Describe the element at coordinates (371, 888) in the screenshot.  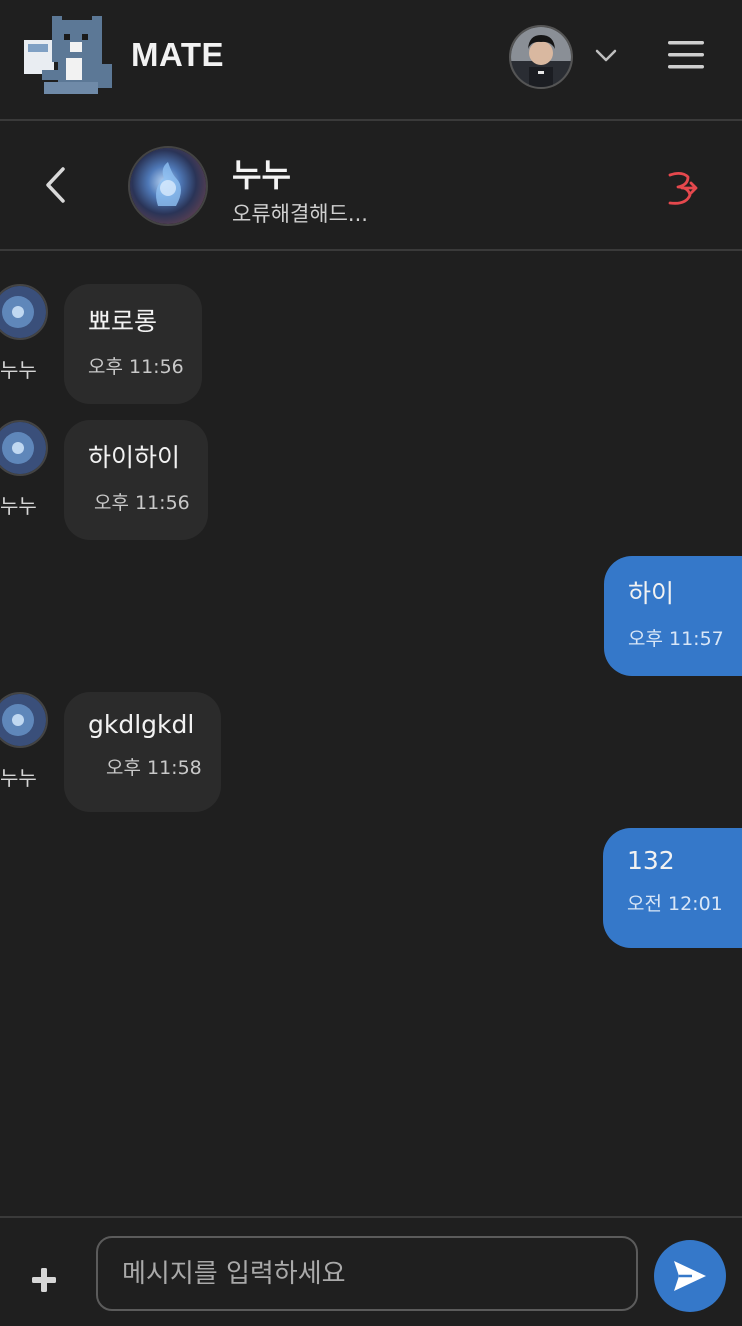
I see `message-item: 132 오전 12:01` at that location.